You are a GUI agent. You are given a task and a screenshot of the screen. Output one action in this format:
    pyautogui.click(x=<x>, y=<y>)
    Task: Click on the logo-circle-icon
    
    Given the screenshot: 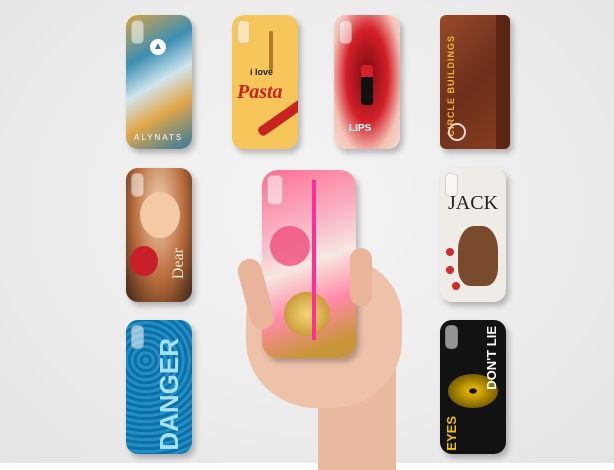 What is the action you would take?
    pyautogui.click(x=457, y=132)
    